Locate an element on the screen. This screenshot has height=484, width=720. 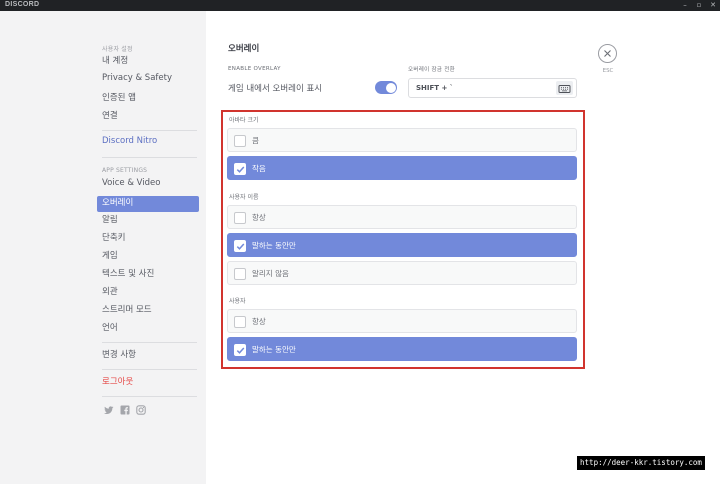
close-icon is located at coordinates (607, 53).